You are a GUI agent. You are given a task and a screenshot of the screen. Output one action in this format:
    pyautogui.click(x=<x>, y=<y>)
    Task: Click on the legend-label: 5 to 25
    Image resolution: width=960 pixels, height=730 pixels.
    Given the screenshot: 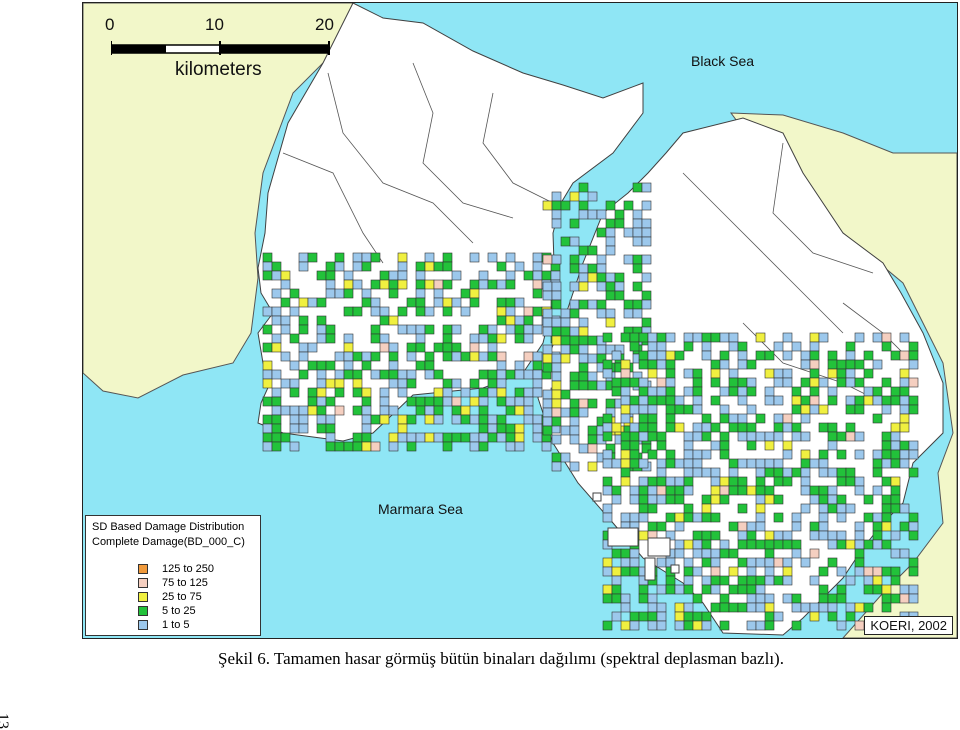 What is the action you would take?
    pyautogui.click(x=179, y=611)
    